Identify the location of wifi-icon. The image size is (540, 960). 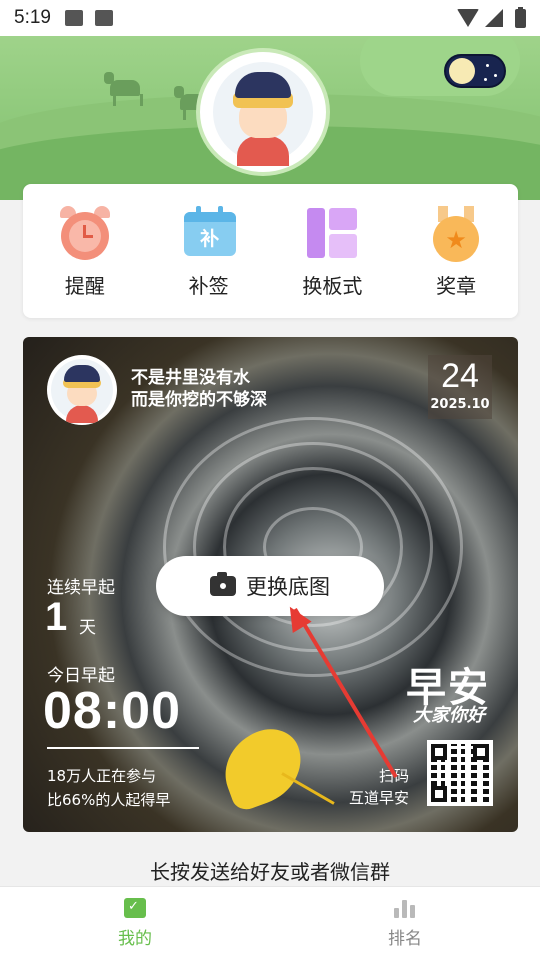
(468, 18).